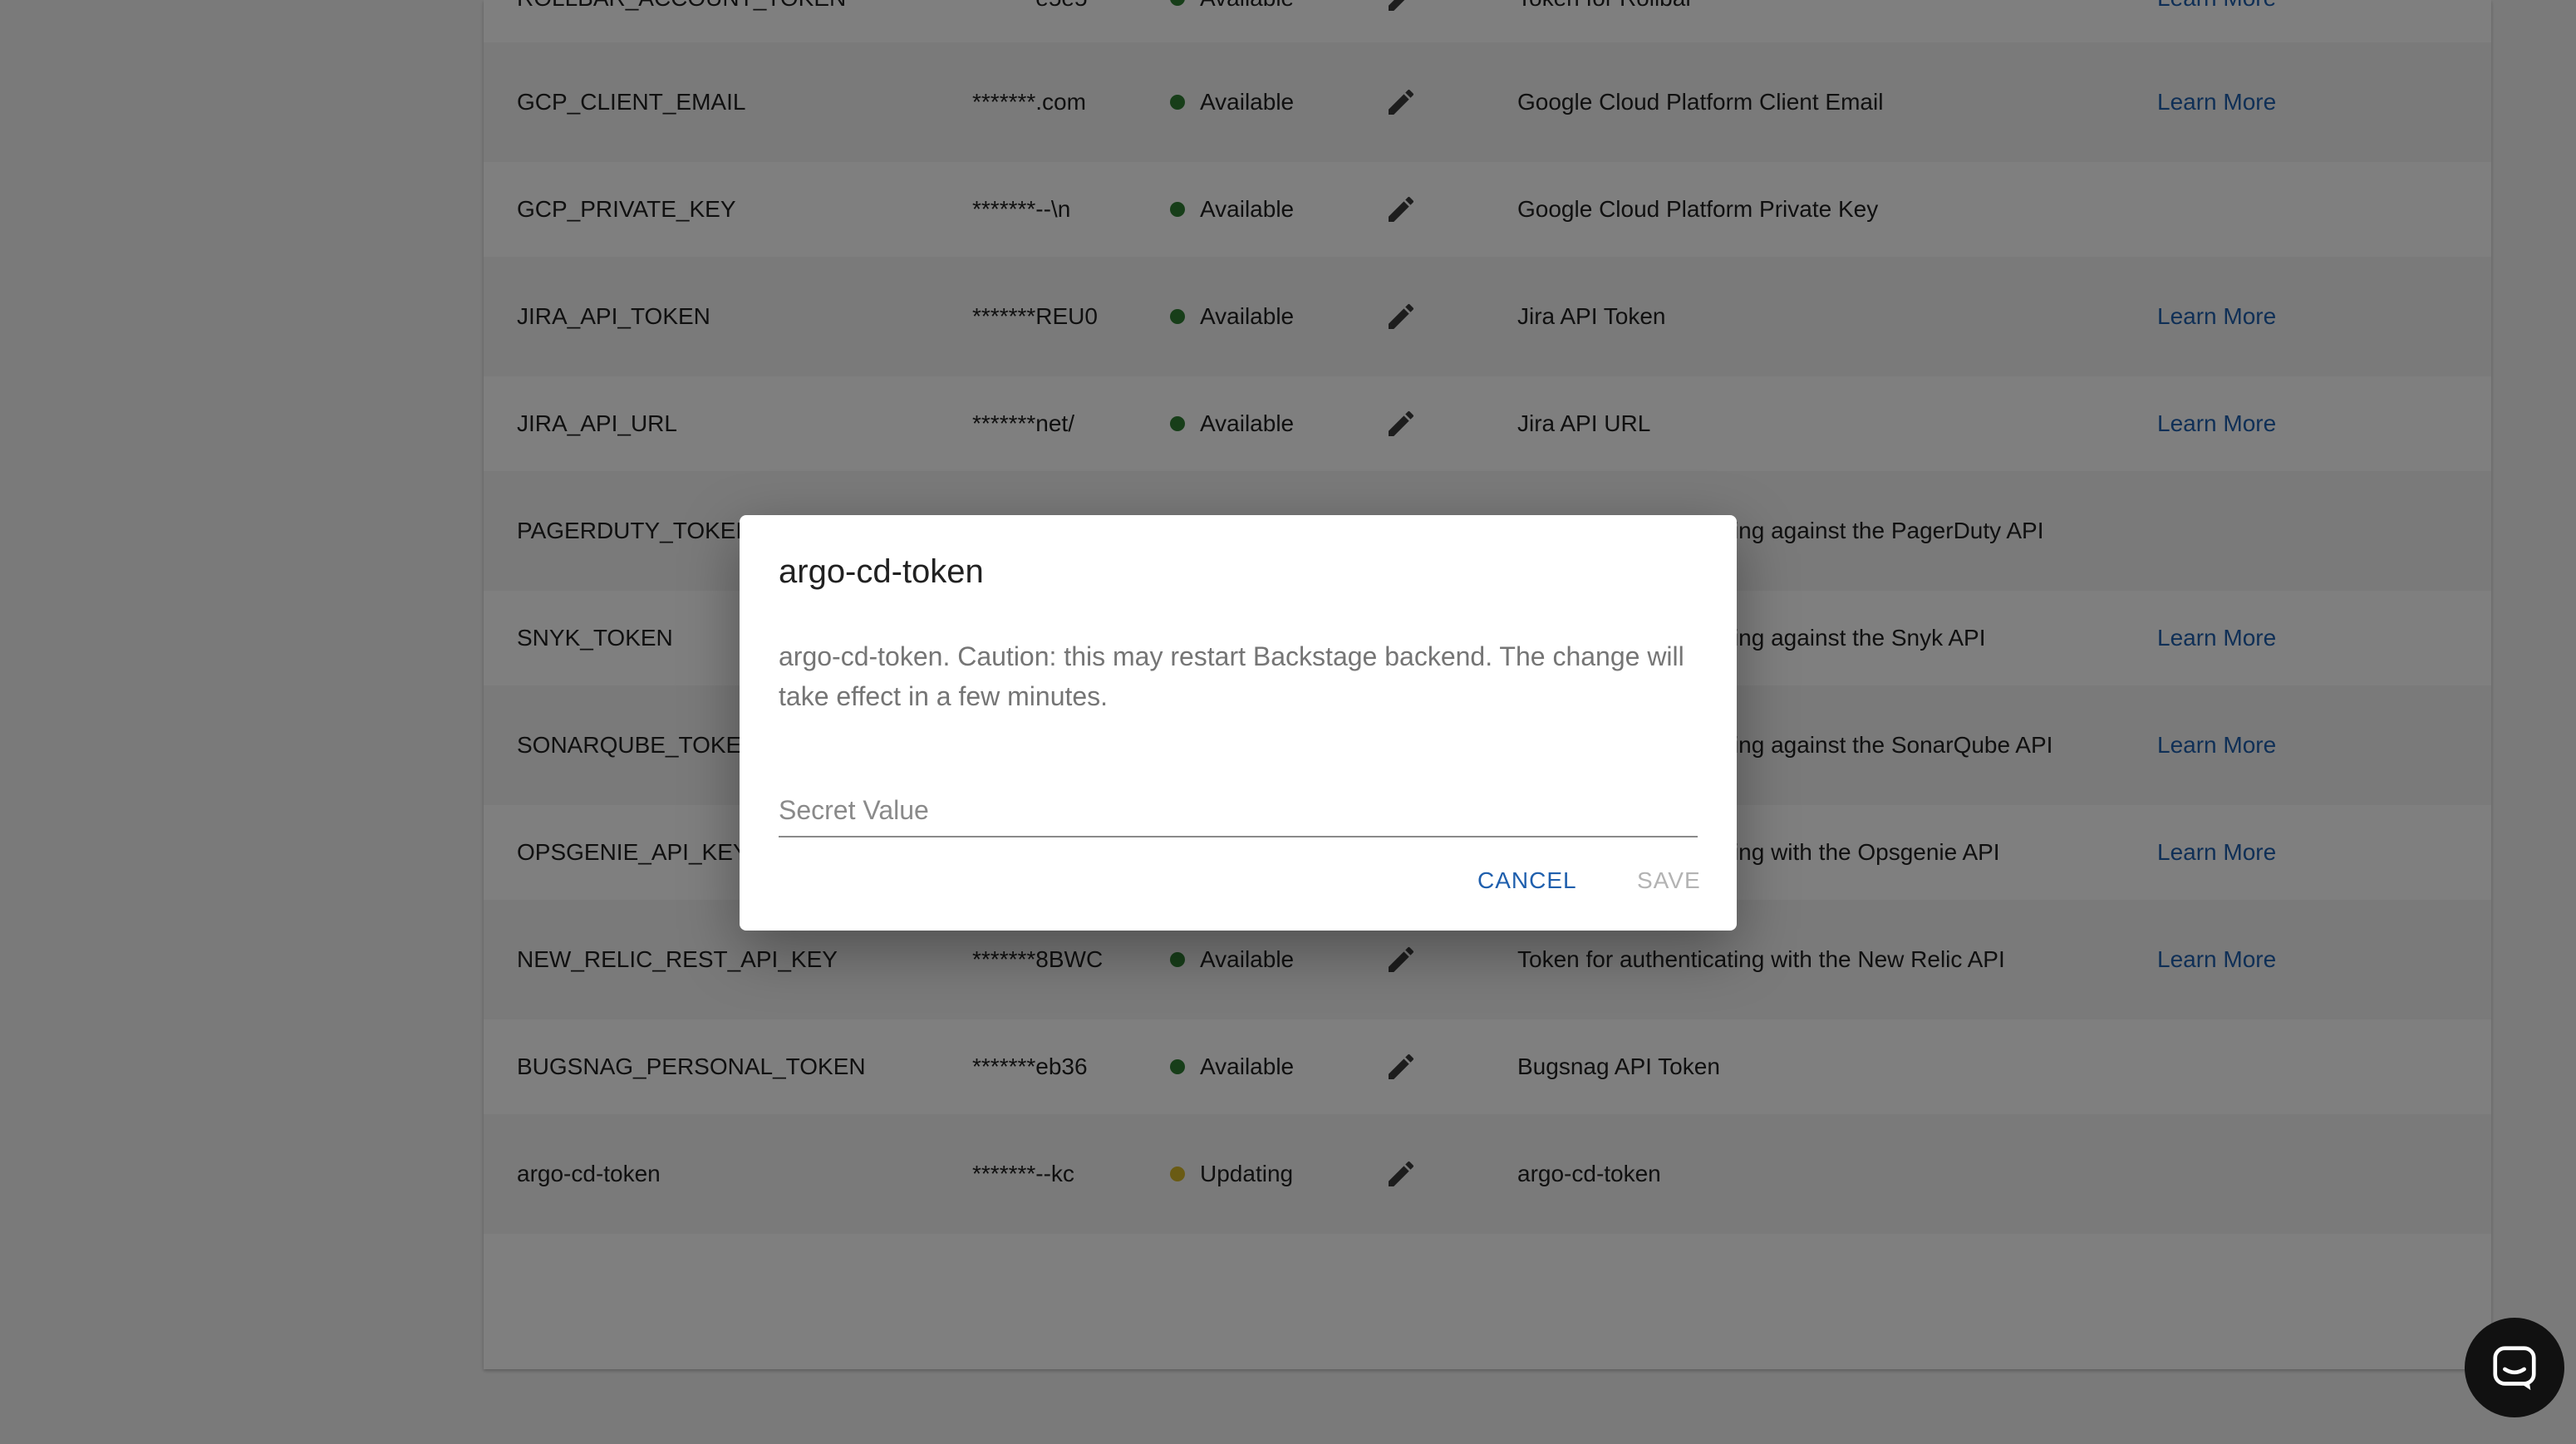 The width and height of the screenshot is (2576, 1444). I want to click on cancel-button: CANCEL, so click(1527, 880).